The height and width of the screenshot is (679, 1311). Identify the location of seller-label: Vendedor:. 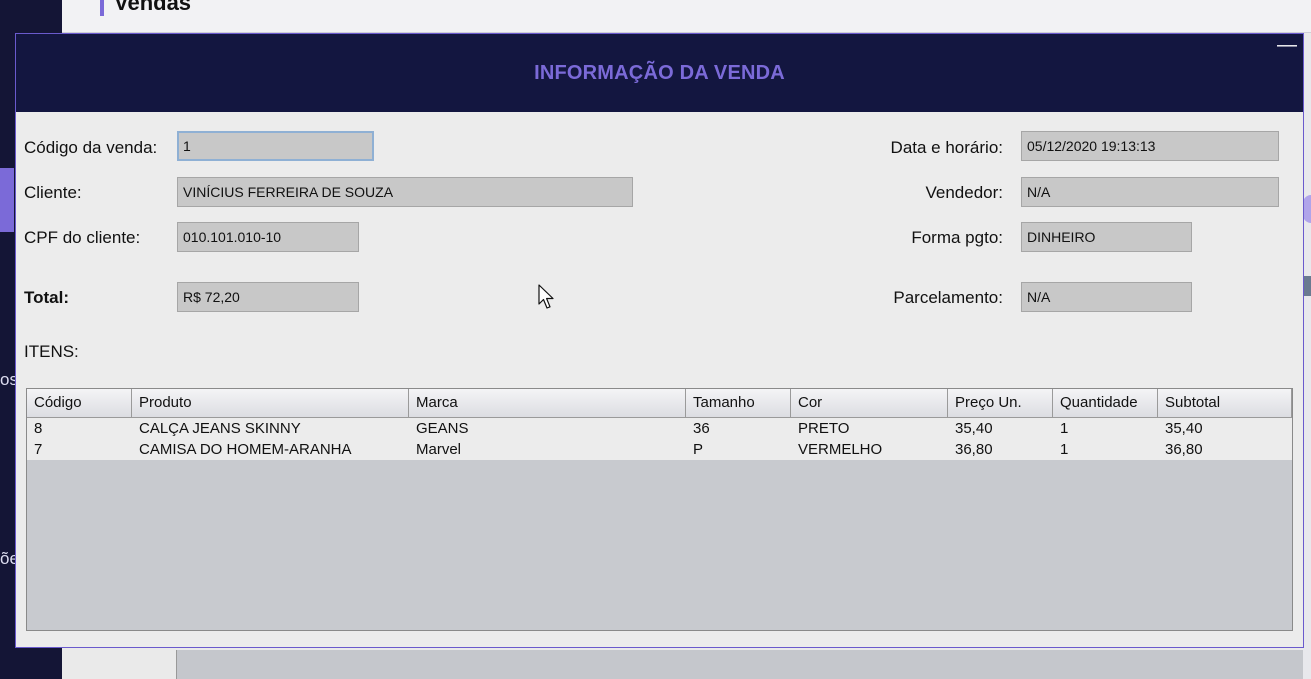
(964, 192).